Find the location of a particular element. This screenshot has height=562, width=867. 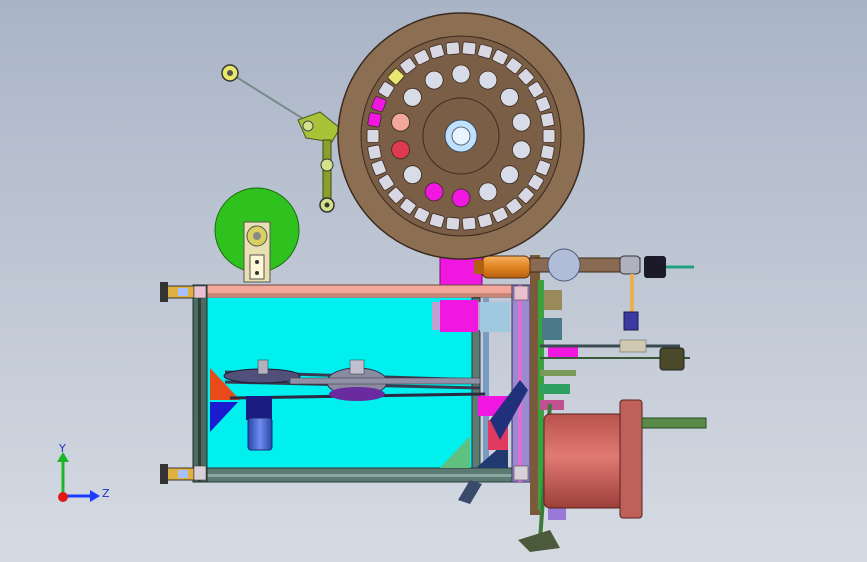

motor-icon is located at coordinates (260, 434).